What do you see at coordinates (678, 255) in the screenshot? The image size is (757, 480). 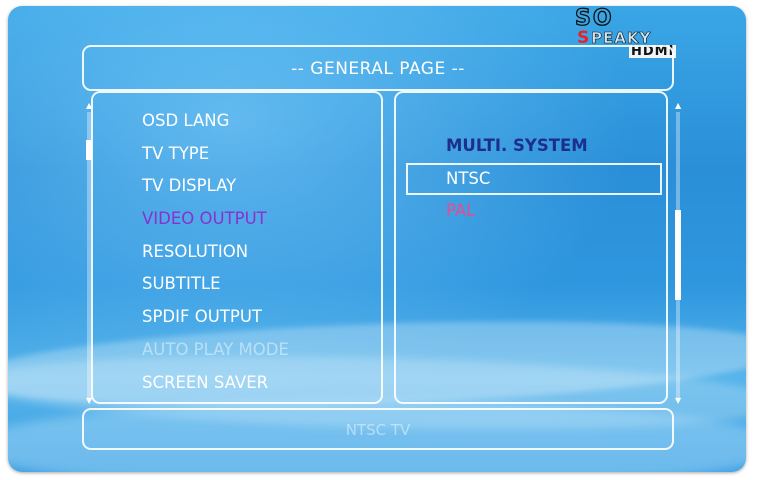 I see `right-scrollbar-thumb` at bounding box center [678, 255].